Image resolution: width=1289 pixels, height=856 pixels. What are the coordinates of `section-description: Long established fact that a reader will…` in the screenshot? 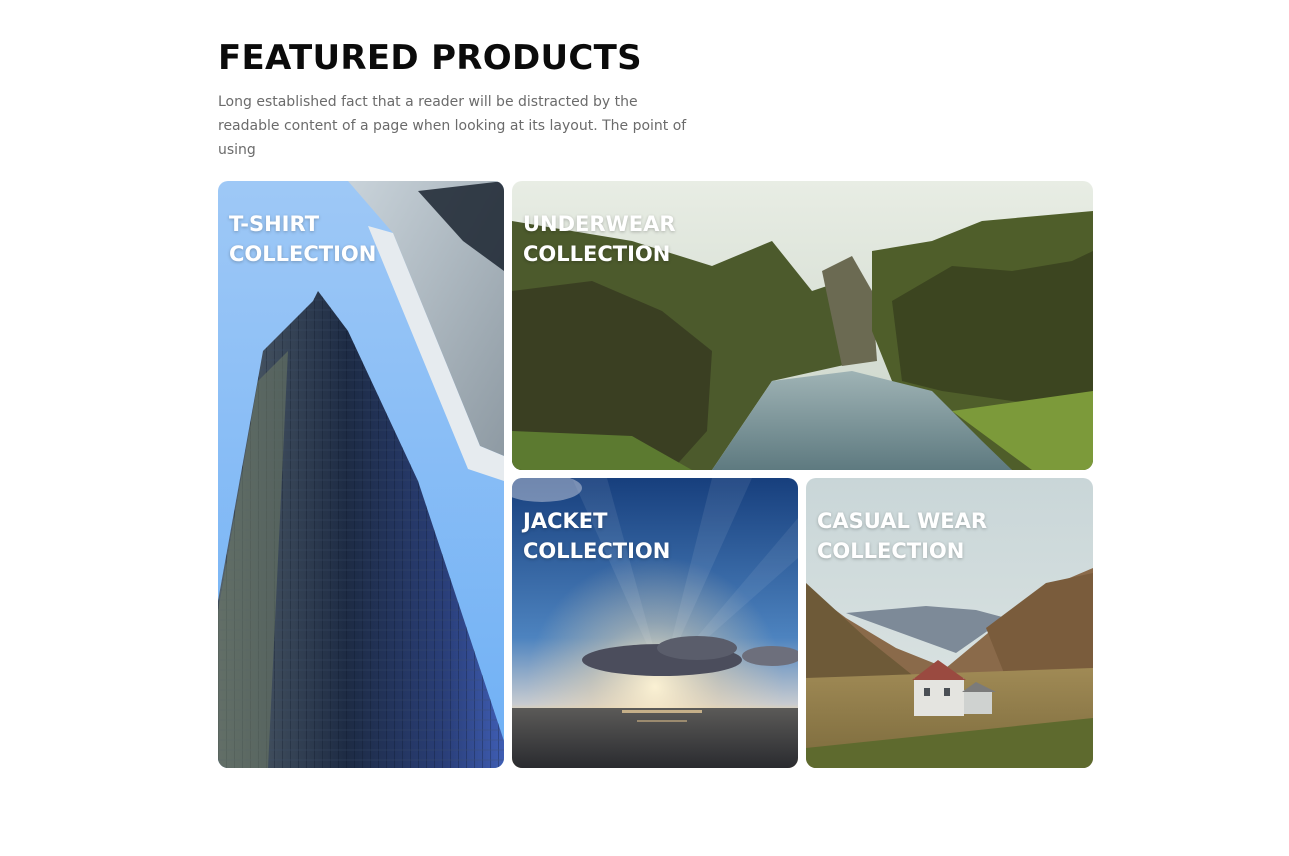 It's located at (452, 126).